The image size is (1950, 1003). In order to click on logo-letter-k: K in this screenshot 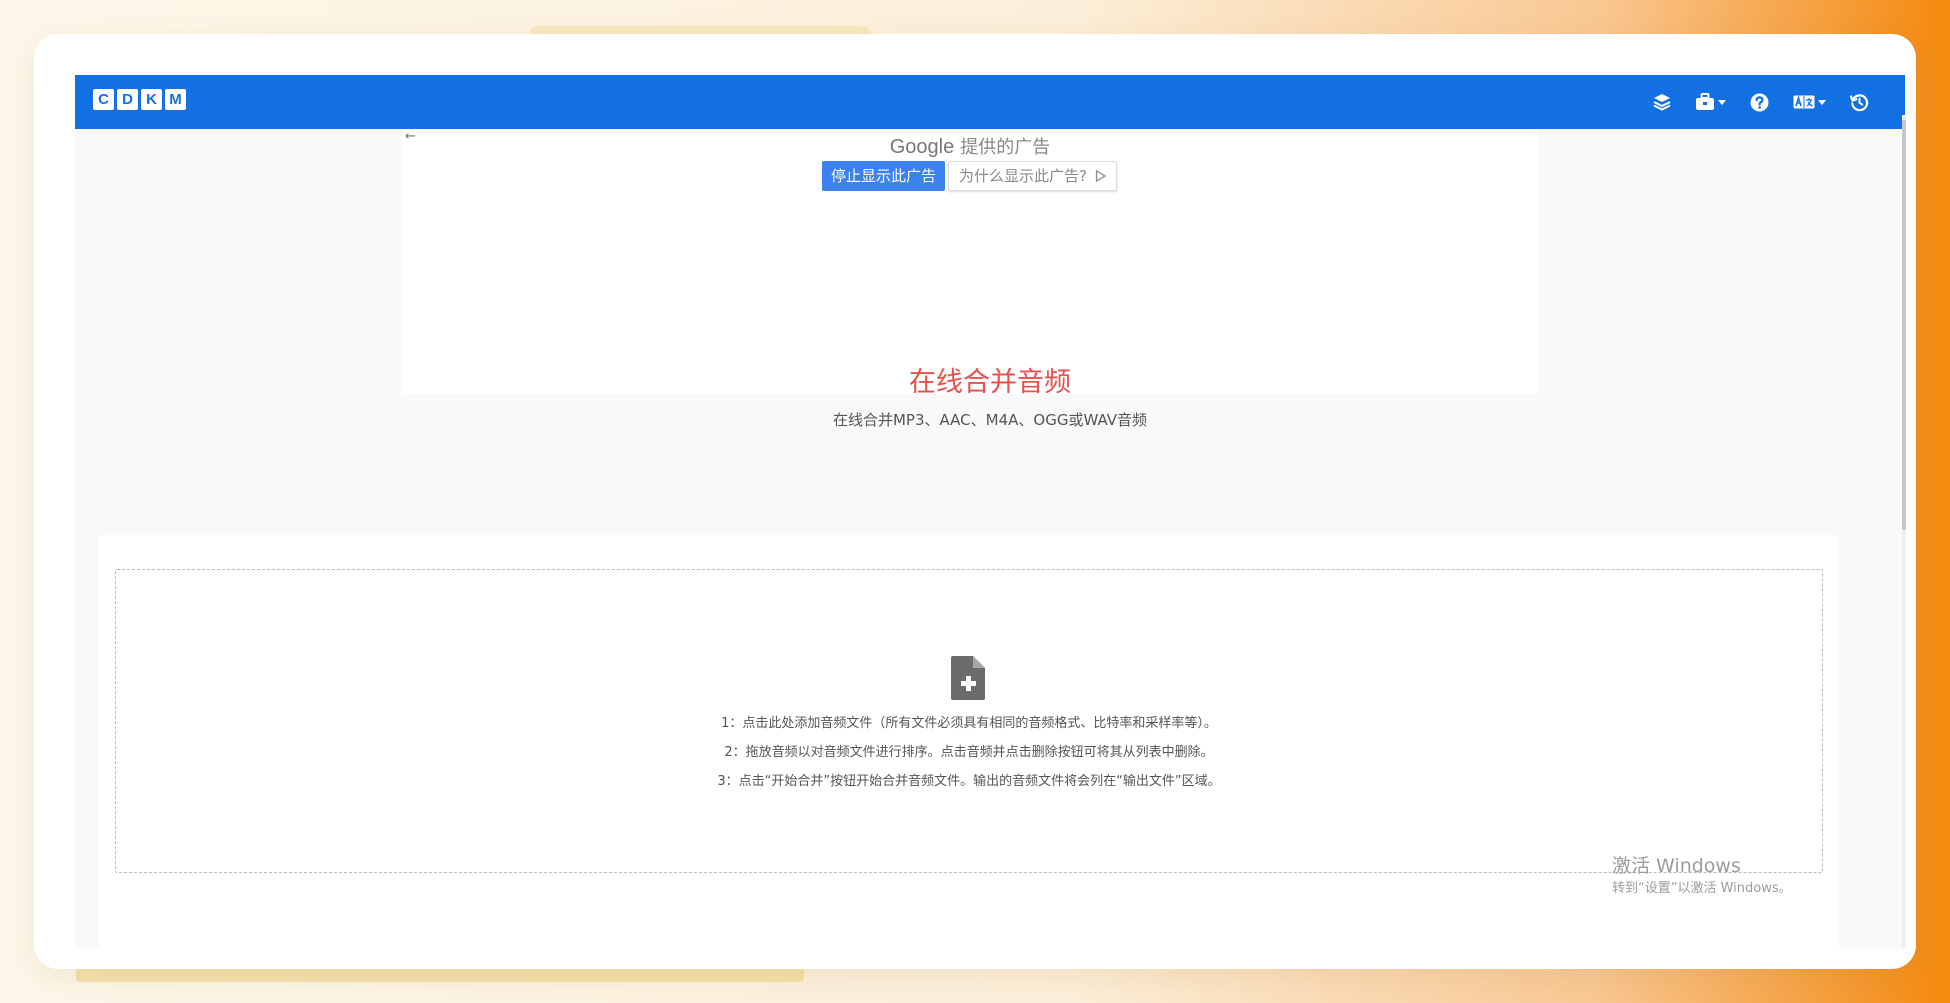, I will do `click(151, 99)`.